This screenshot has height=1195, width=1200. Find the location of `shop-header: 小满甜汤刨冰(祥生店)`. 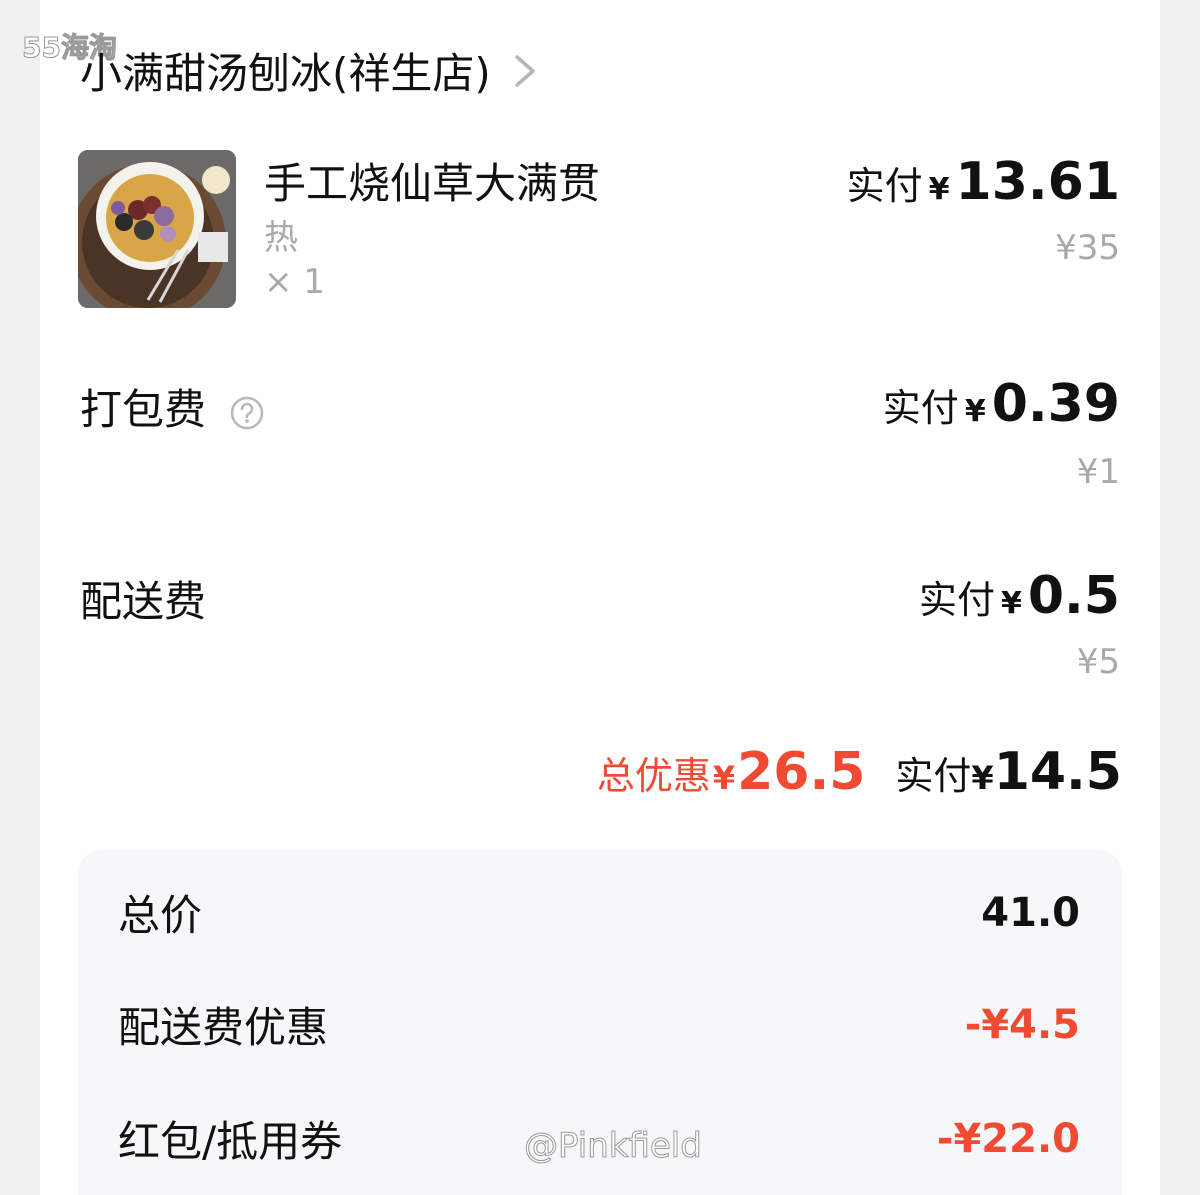

shop-header: 小满甜汤刨冰(祥生店) is located at coordinates (309, 70).